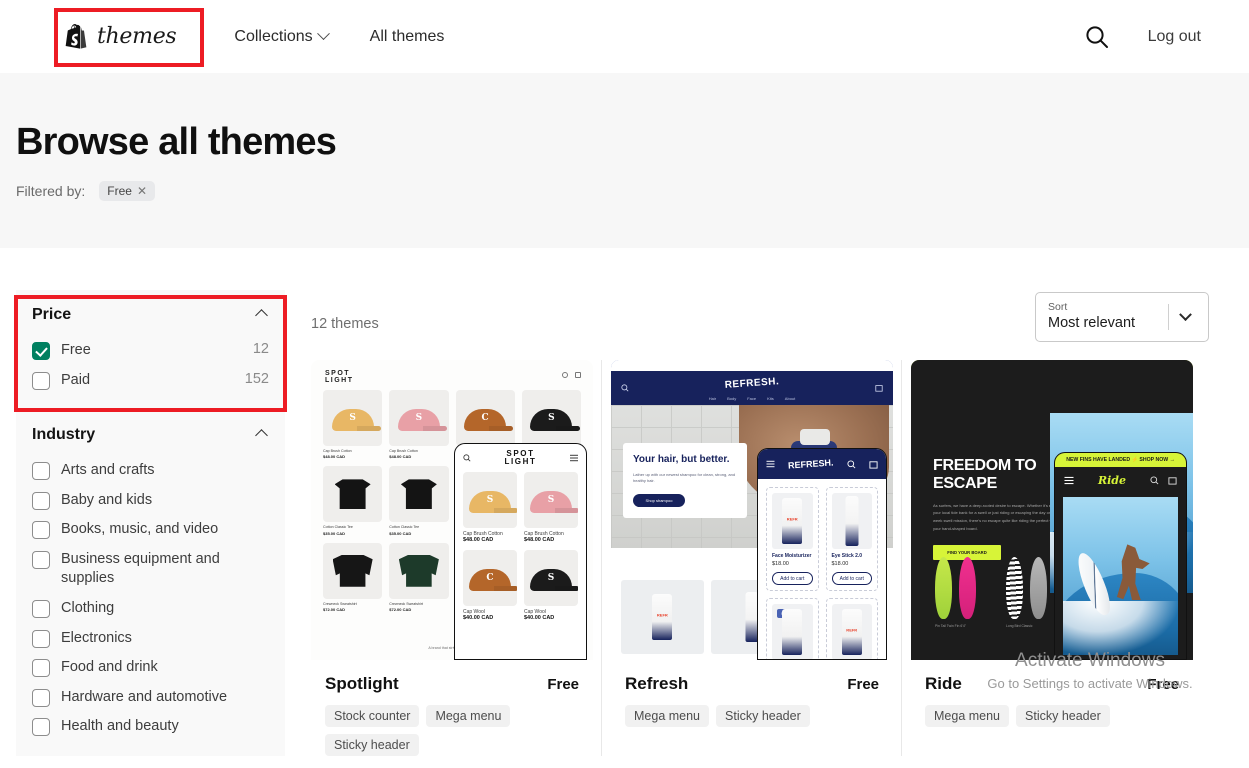 The height and width of the screenshot is (768, 1249). What do you see at coordinates (985, 474) in the screenshot?
I see `preview-hero-heading: FREEDOM TO ESCAPE` at bounding box center [985, 474].